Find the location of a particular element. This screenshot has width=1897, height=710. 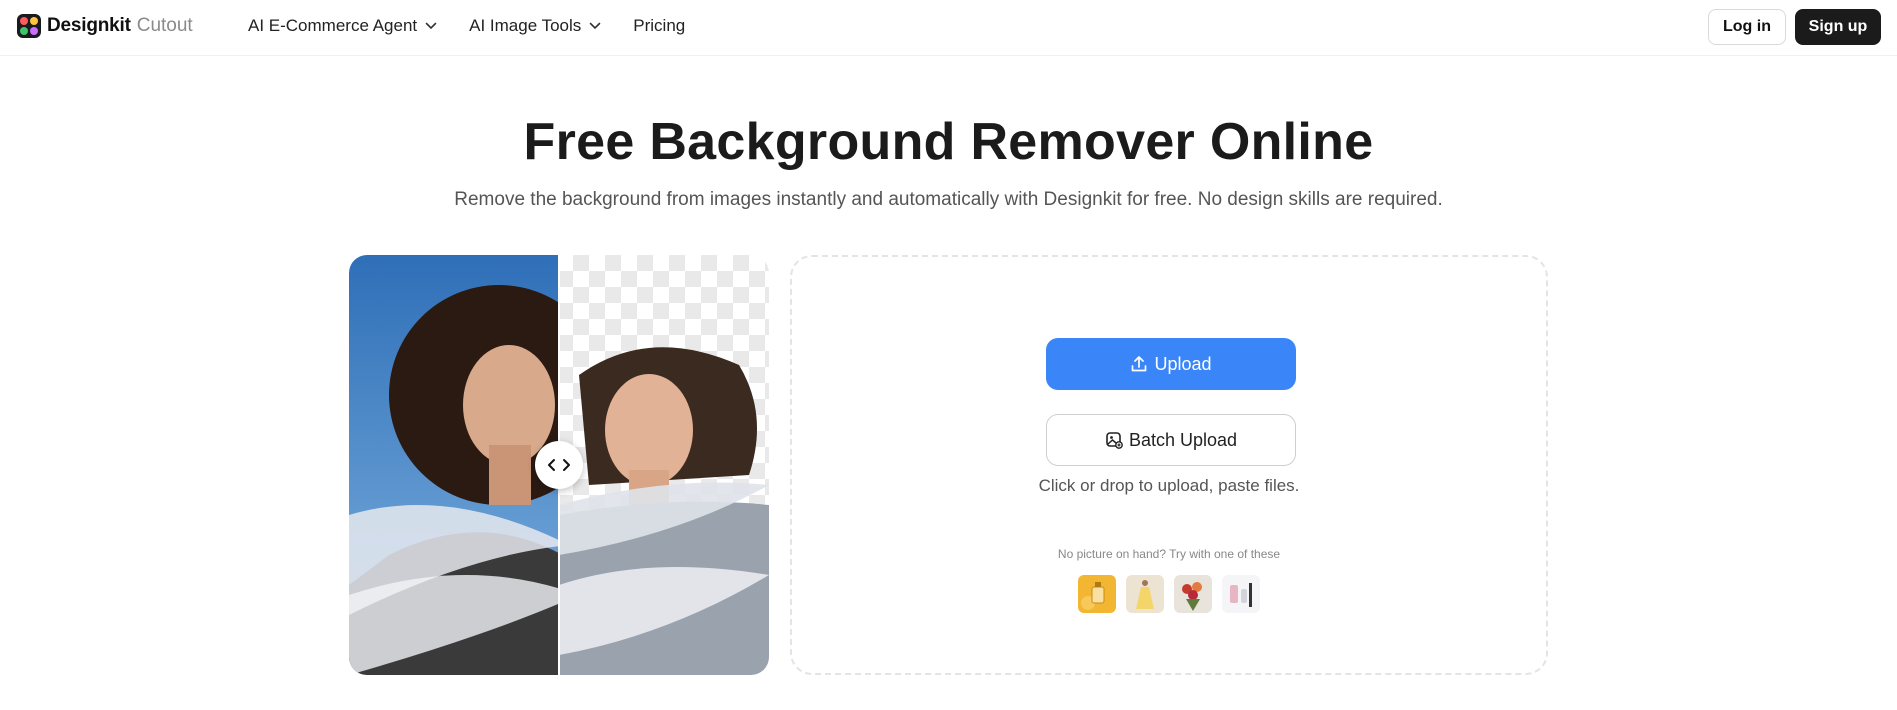

nav-pricing: Pricing is located at coordinates (659, 26).